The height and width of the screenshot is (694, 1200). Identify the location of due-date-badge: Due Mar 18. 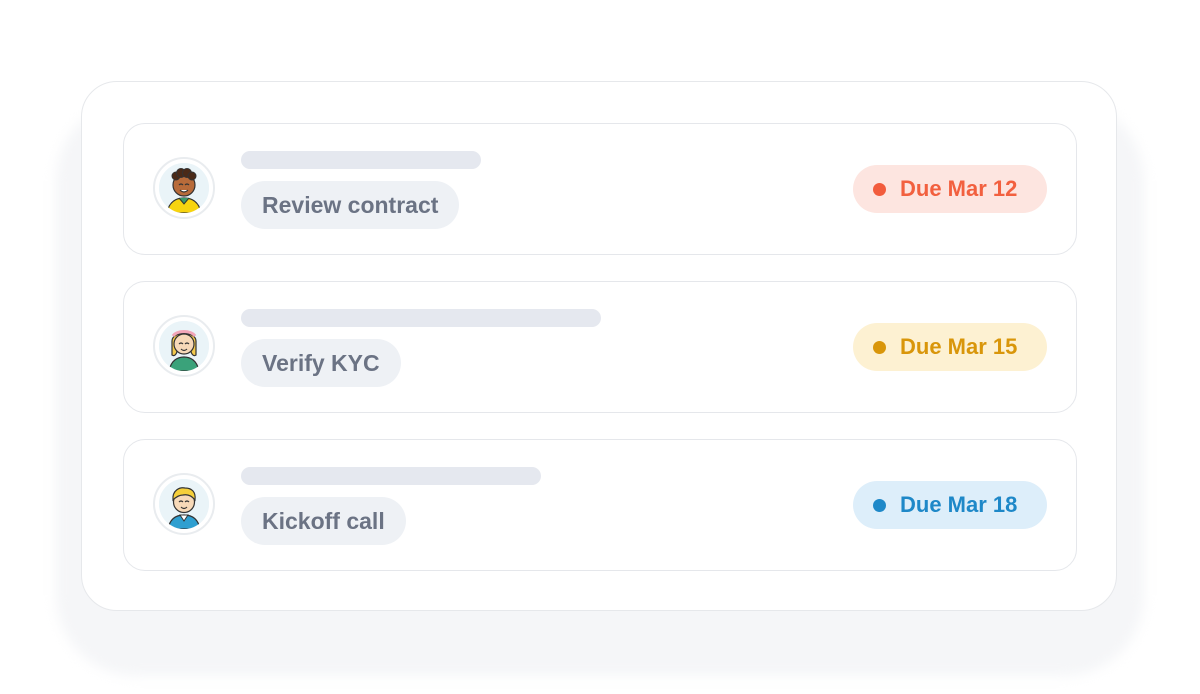
(950, 505).